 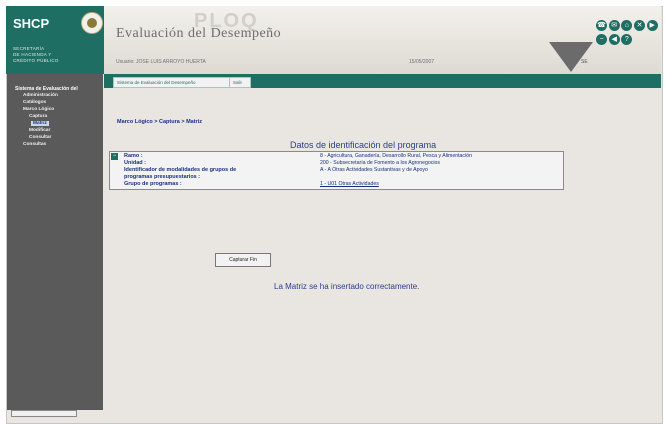 I want to click on field-label-grupo: Grupo de programas :, so click(x=153, y=184).